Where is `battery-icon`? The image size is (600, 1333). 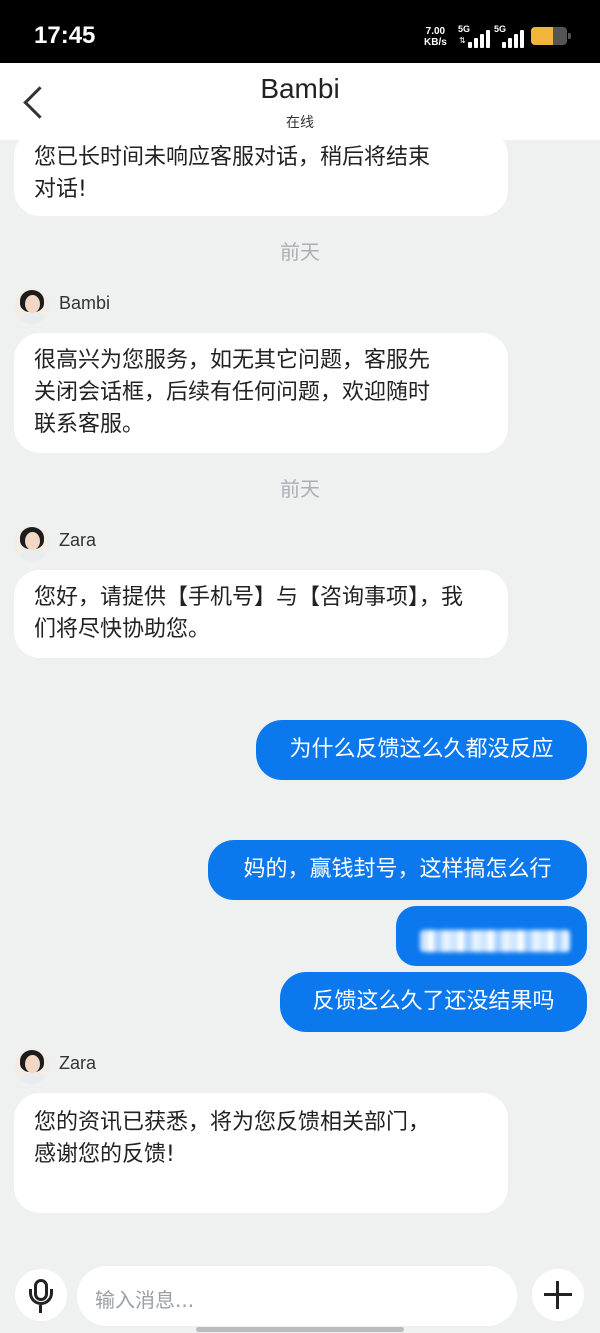 battery-icon is located at coordinates (551, 36).